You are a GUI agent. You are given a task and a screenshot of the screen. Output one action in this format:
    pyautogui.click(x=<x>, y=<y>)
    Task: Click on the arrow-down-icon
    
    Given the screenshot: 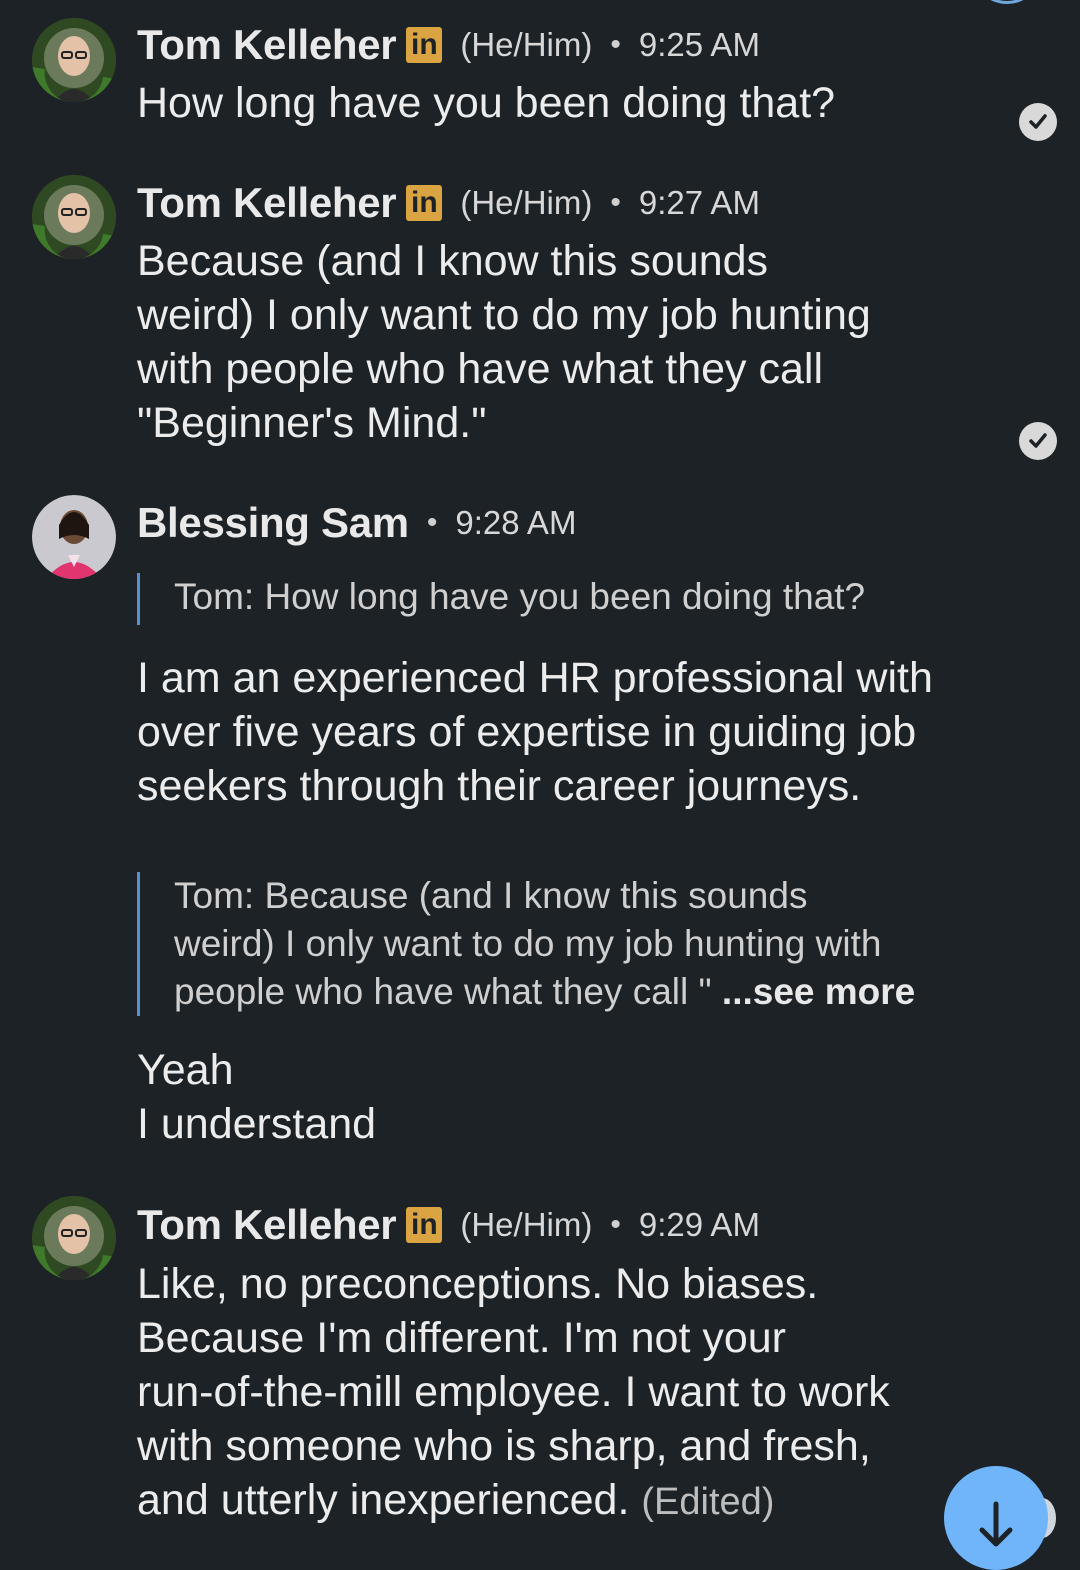 What is the action you would take?
    pyautogui.click(x=996, y=1524)
    